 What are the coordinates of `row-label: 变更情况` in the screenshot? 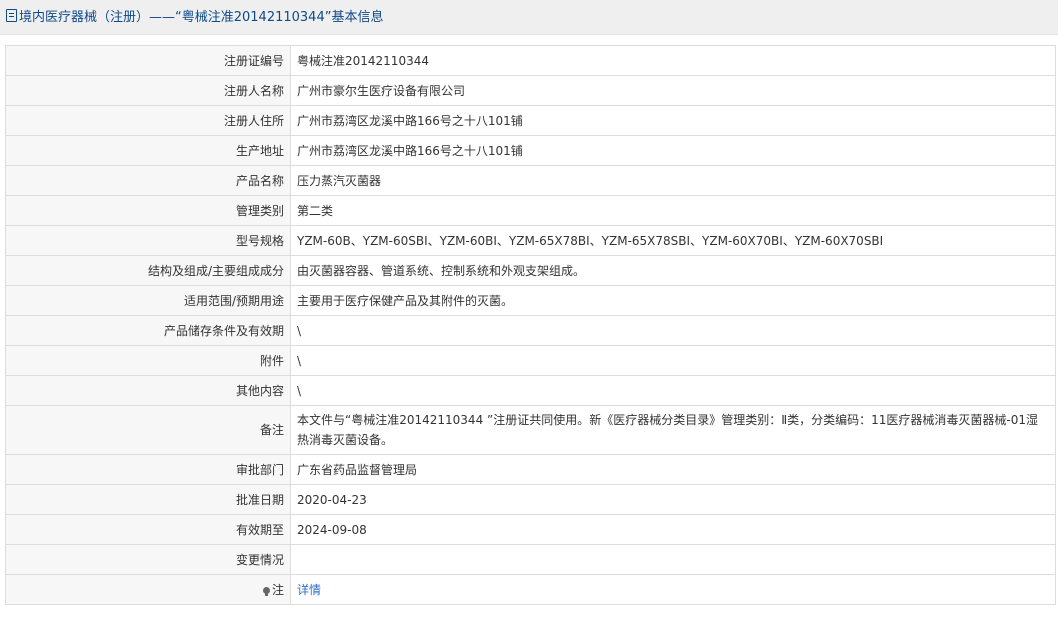 It's located at (148, 559).